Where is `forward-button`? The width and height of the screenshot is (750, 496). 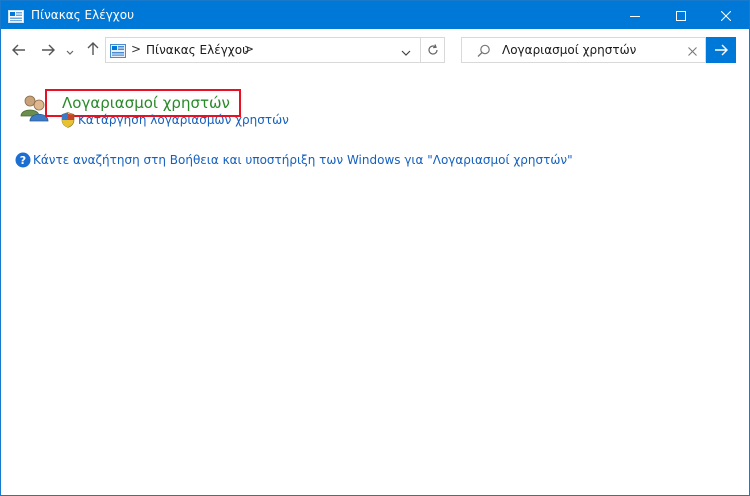 forward-button is located at coordinates (48, 50).